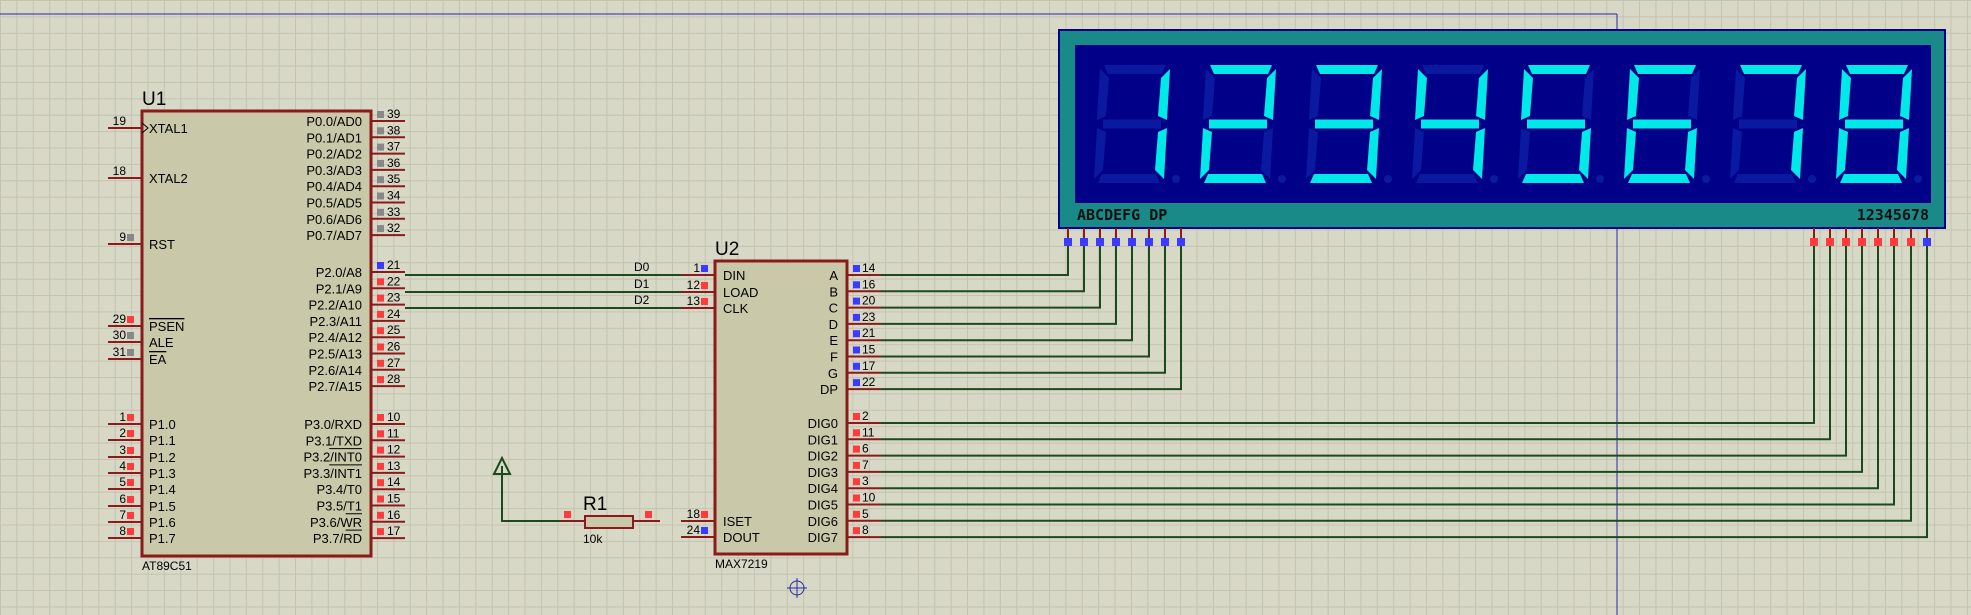 Image resolution: width=1971 pixels, height=615 pixels. What do you see at coordinates (1871, 178) in the screenshot?
I see `segment-d` at bounding box center [1871, 178].